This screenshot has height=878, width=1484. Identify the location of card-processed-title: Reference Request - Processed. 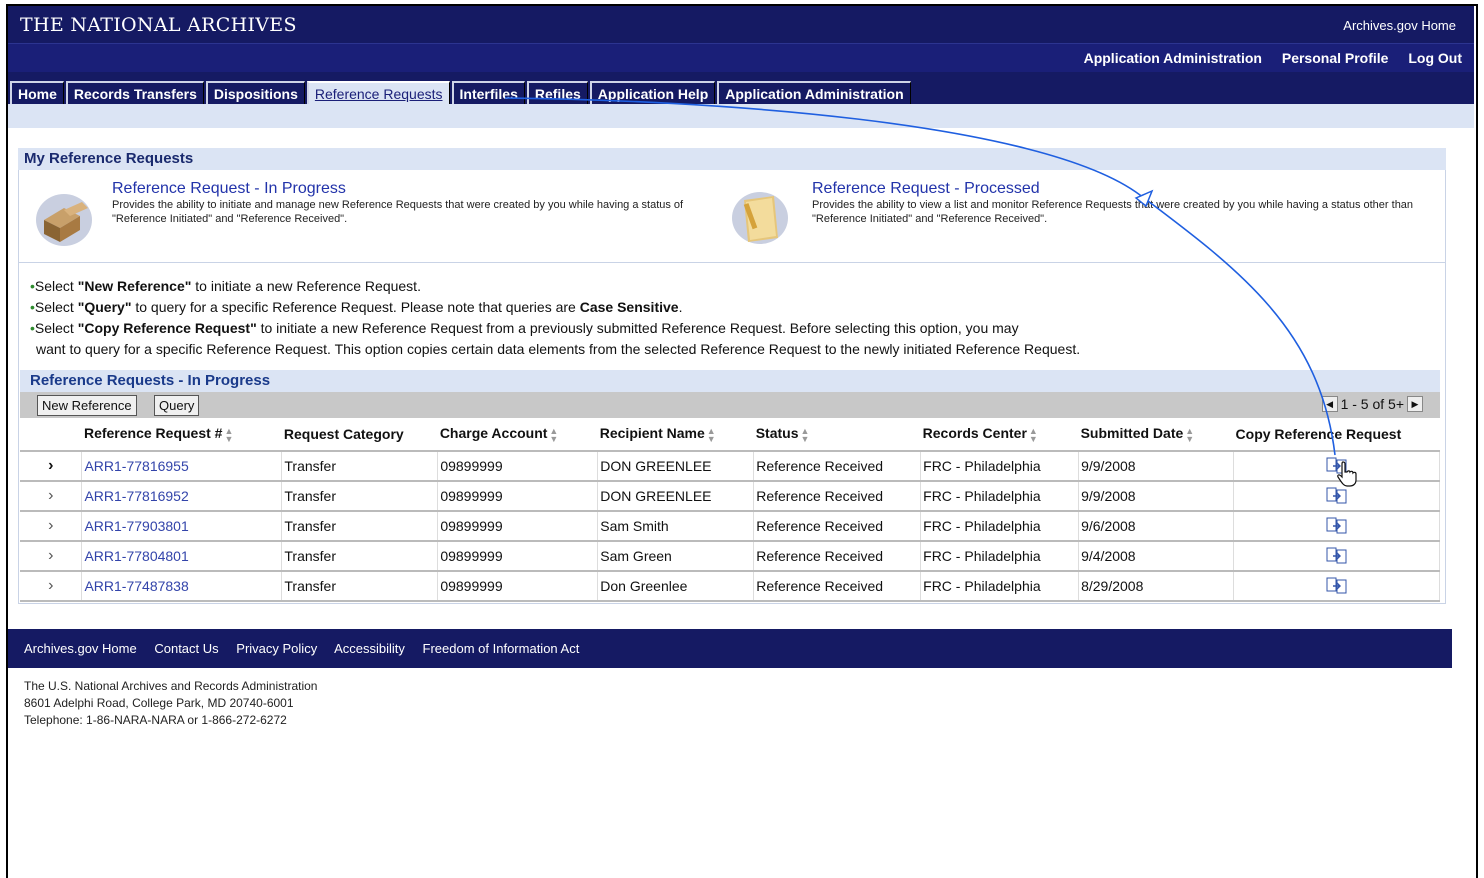
(926, 188).